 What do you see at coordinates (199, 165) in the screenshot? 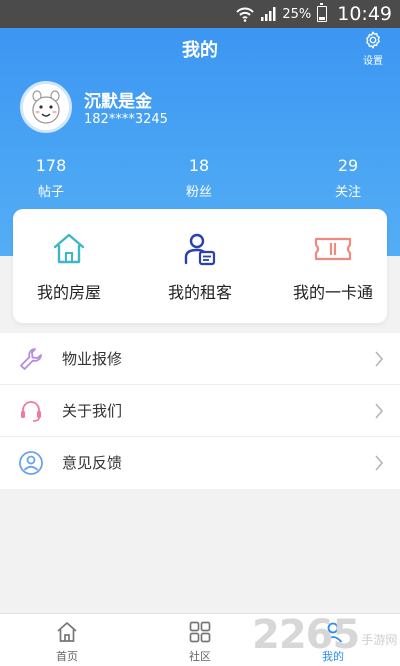
I see `stat-value: 18` at bounding box center [199, 165].